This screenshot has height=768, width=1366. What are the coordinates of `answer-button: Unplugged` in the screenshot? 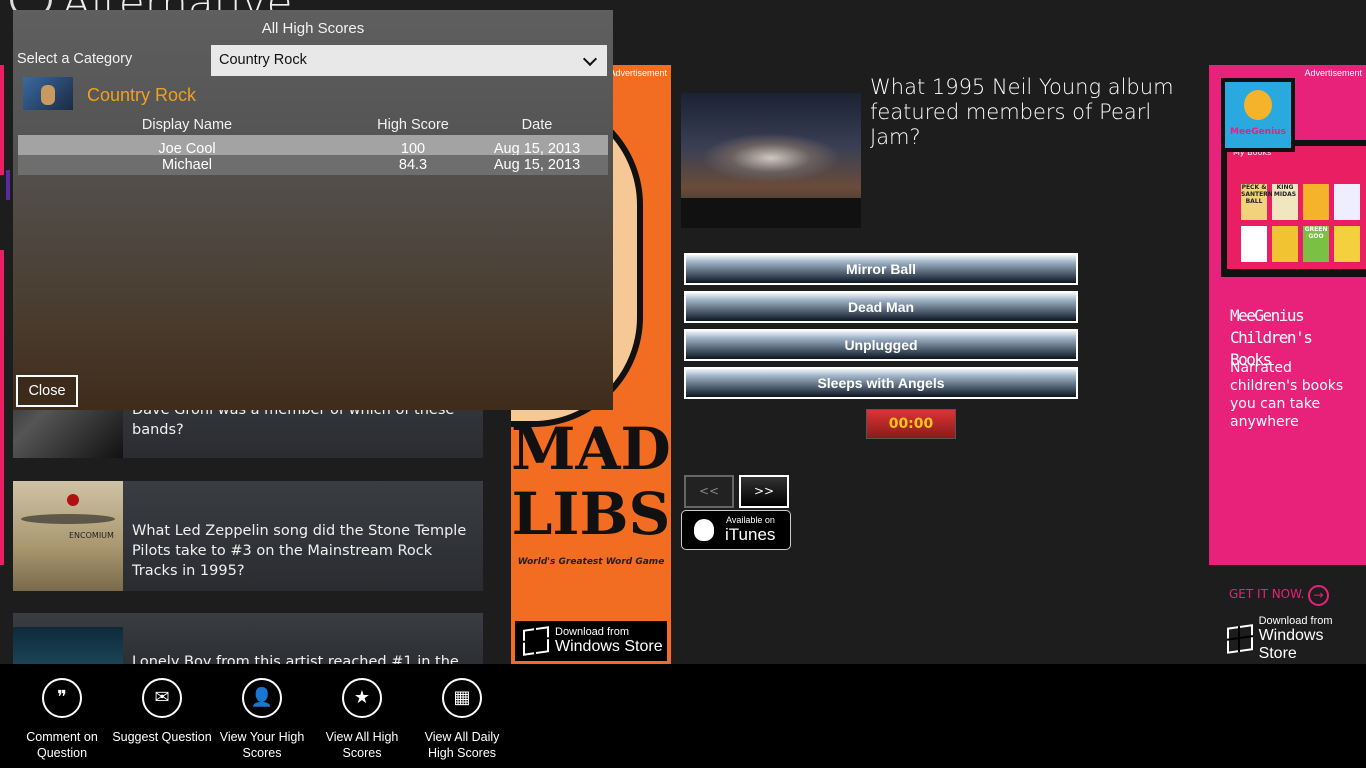 It's located at (881, 345).